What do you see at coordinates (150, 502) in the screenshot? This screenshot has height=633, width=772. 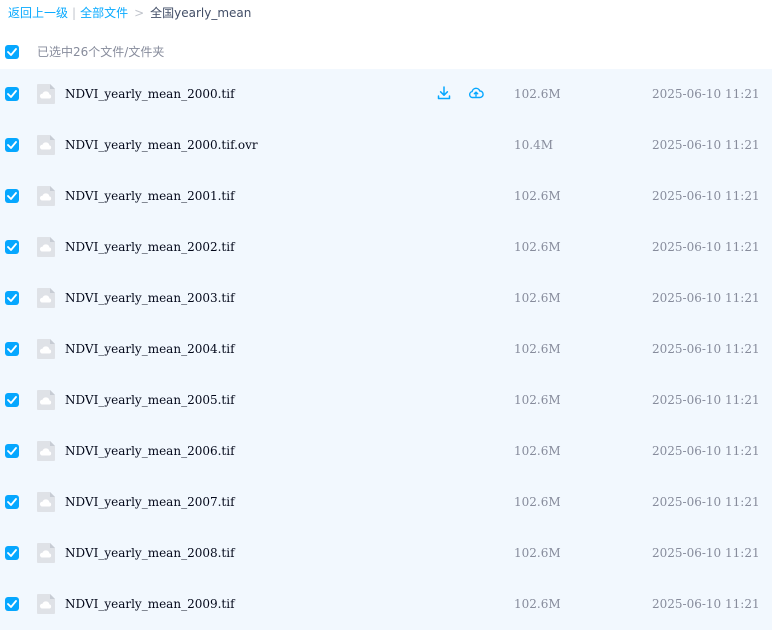 I see `file-name: NDVI_yearly_mean_2007.tif` at bounding box center [150, 502].